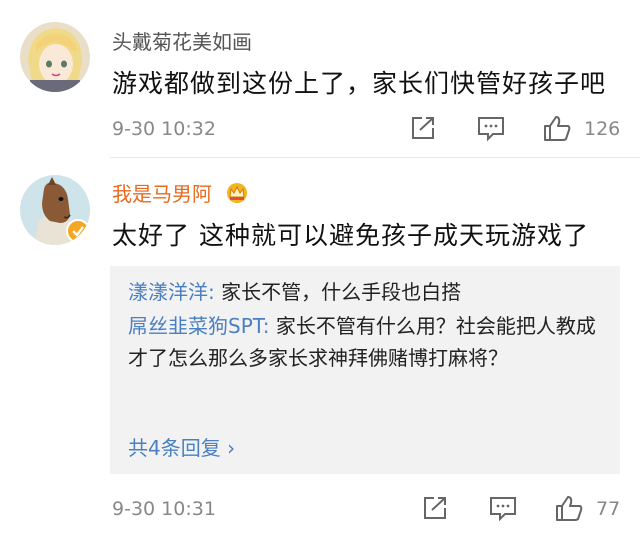  Describe the element at coordinates (182, 40) in the screenshot. I see `comment-username: 头戴菊花美如画` at that location.